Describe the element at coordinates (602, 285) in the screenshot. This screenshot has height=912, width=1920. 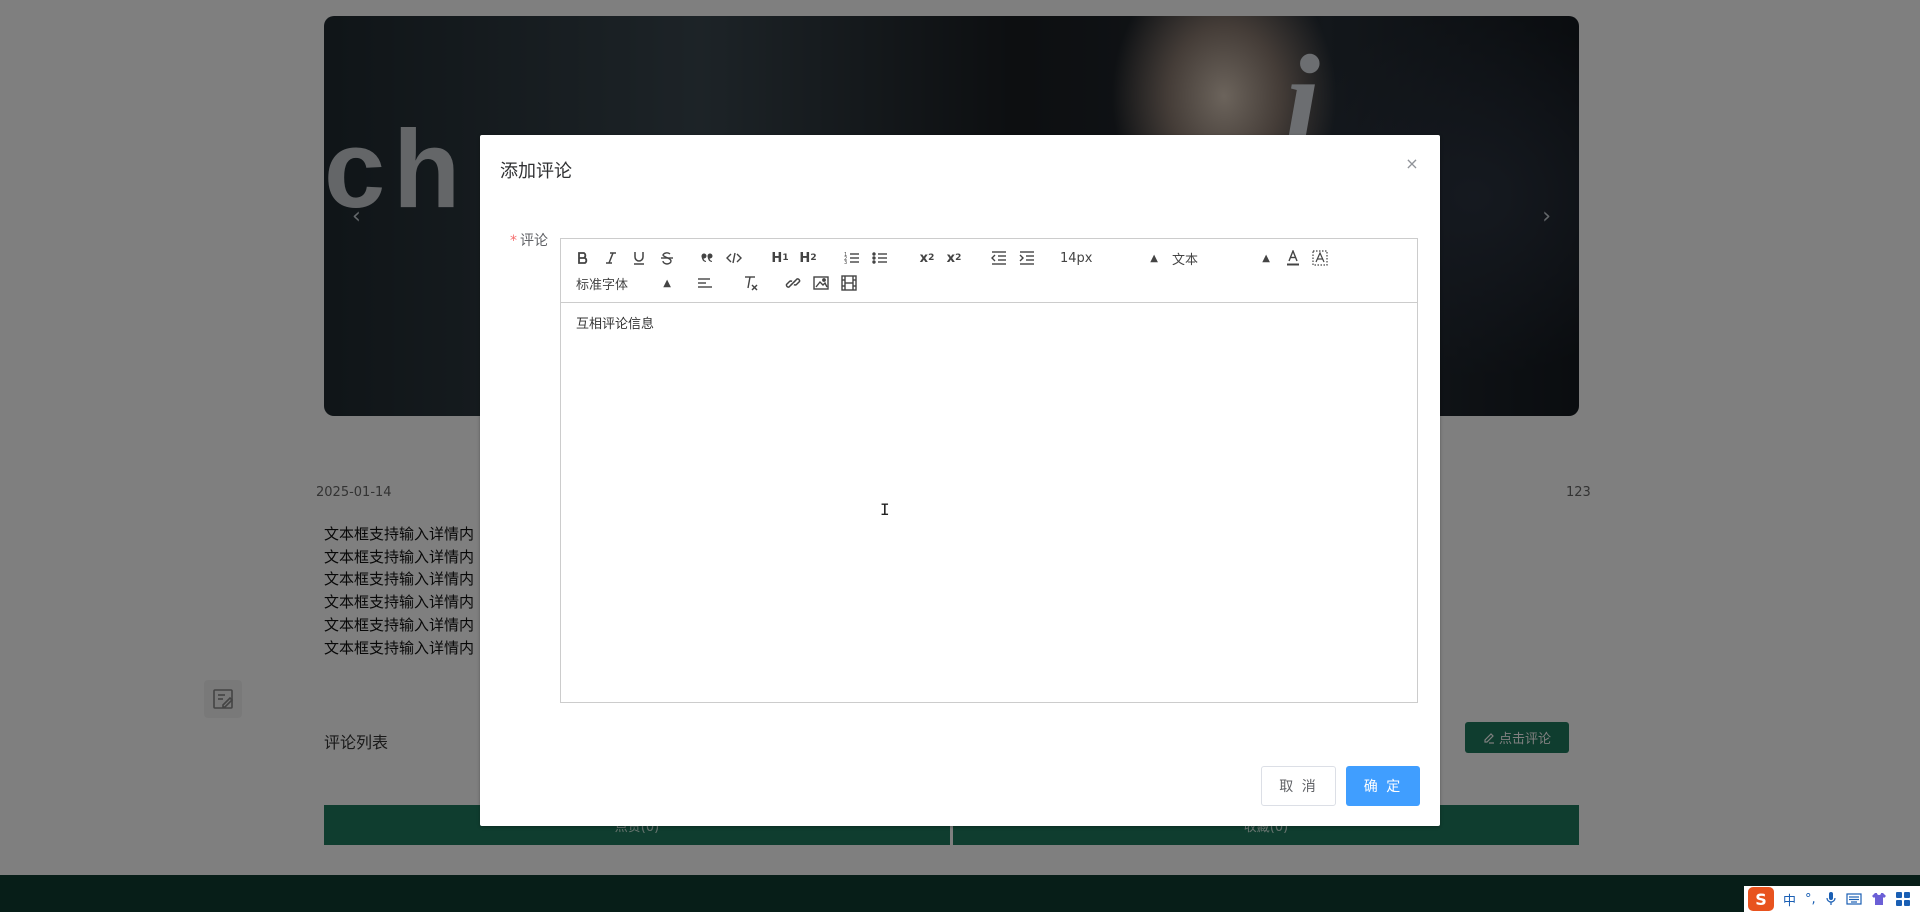
I see `font-picker-value: 标准字体` at that location.